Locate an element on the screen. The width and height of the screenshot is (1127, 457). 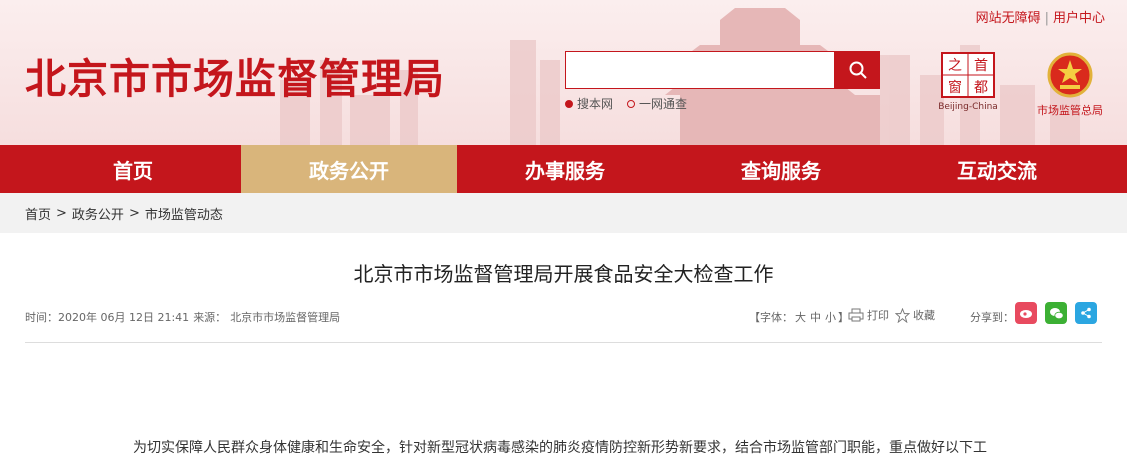
share-label: 分享到： is located at coordinates (992, 317).